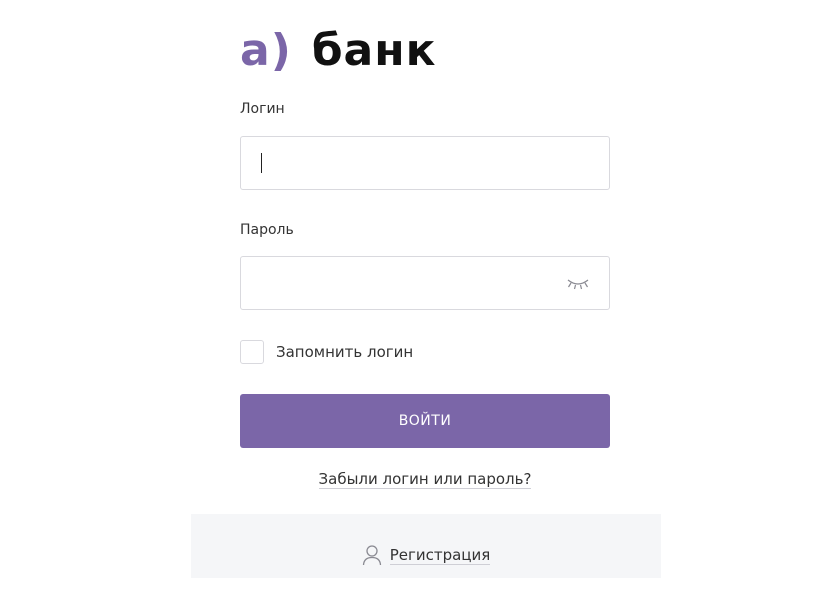  What do you see at coordinates (261, 163) in the screenshot?
I see `text-caret` at bounding box center [261, 163].